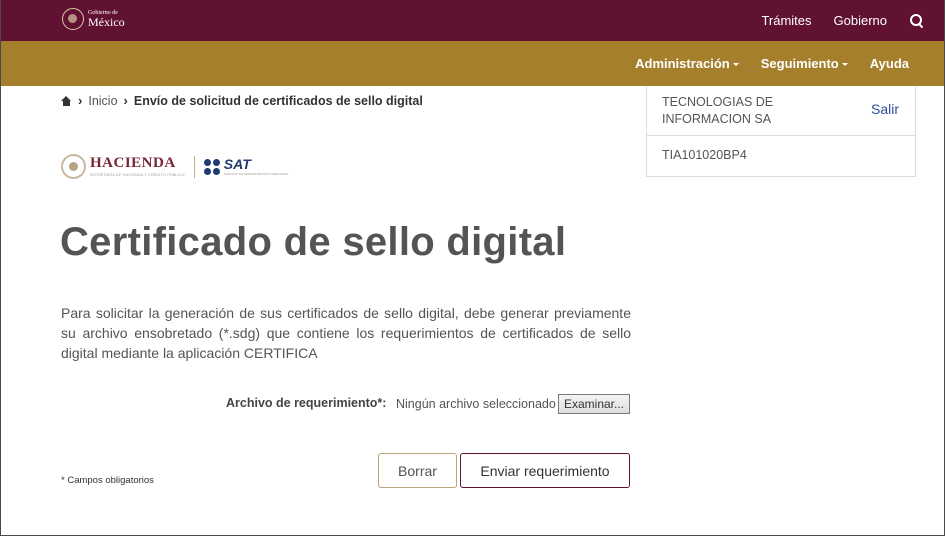  Describe the element at coordinates (256, 174) in the screenshot. I see `sat-logo-subtext: SERVICIO DE ADMINISTRACIÓN TRIBUTARIA` at that location.